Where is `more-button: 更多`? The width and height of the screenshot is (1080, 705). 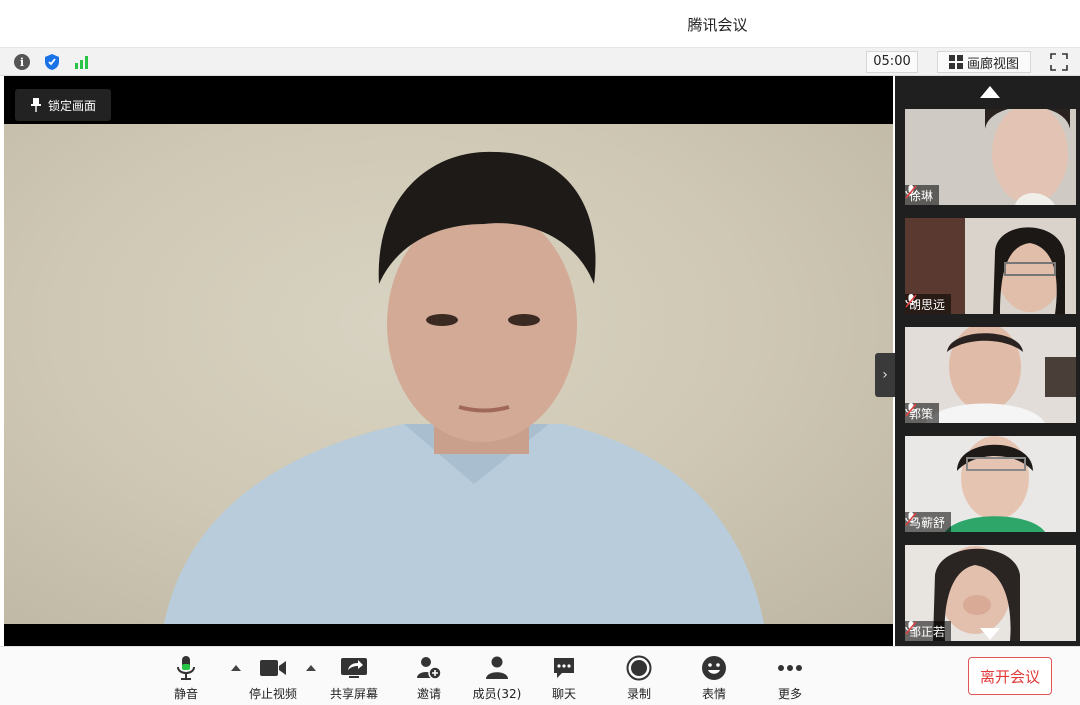
more-button: 更多 is located at coordinates (790, 679).